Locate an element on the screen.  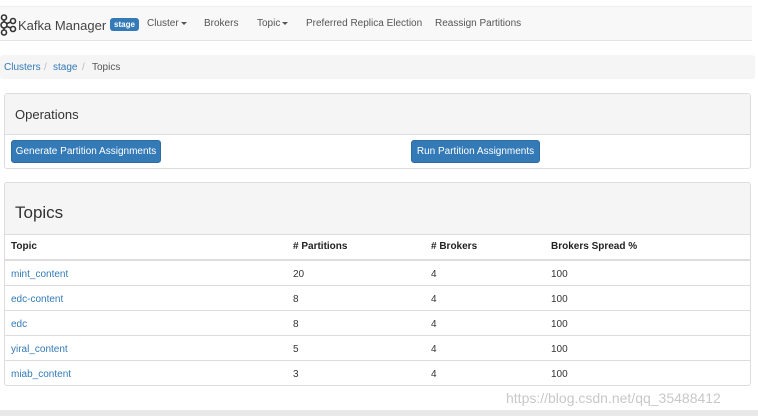
partitions-cell: 20 is located at coordinates (299, 274).